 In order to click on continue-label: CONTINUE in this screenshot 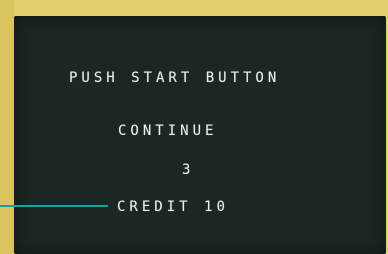, I will do `click(168, 131)`.